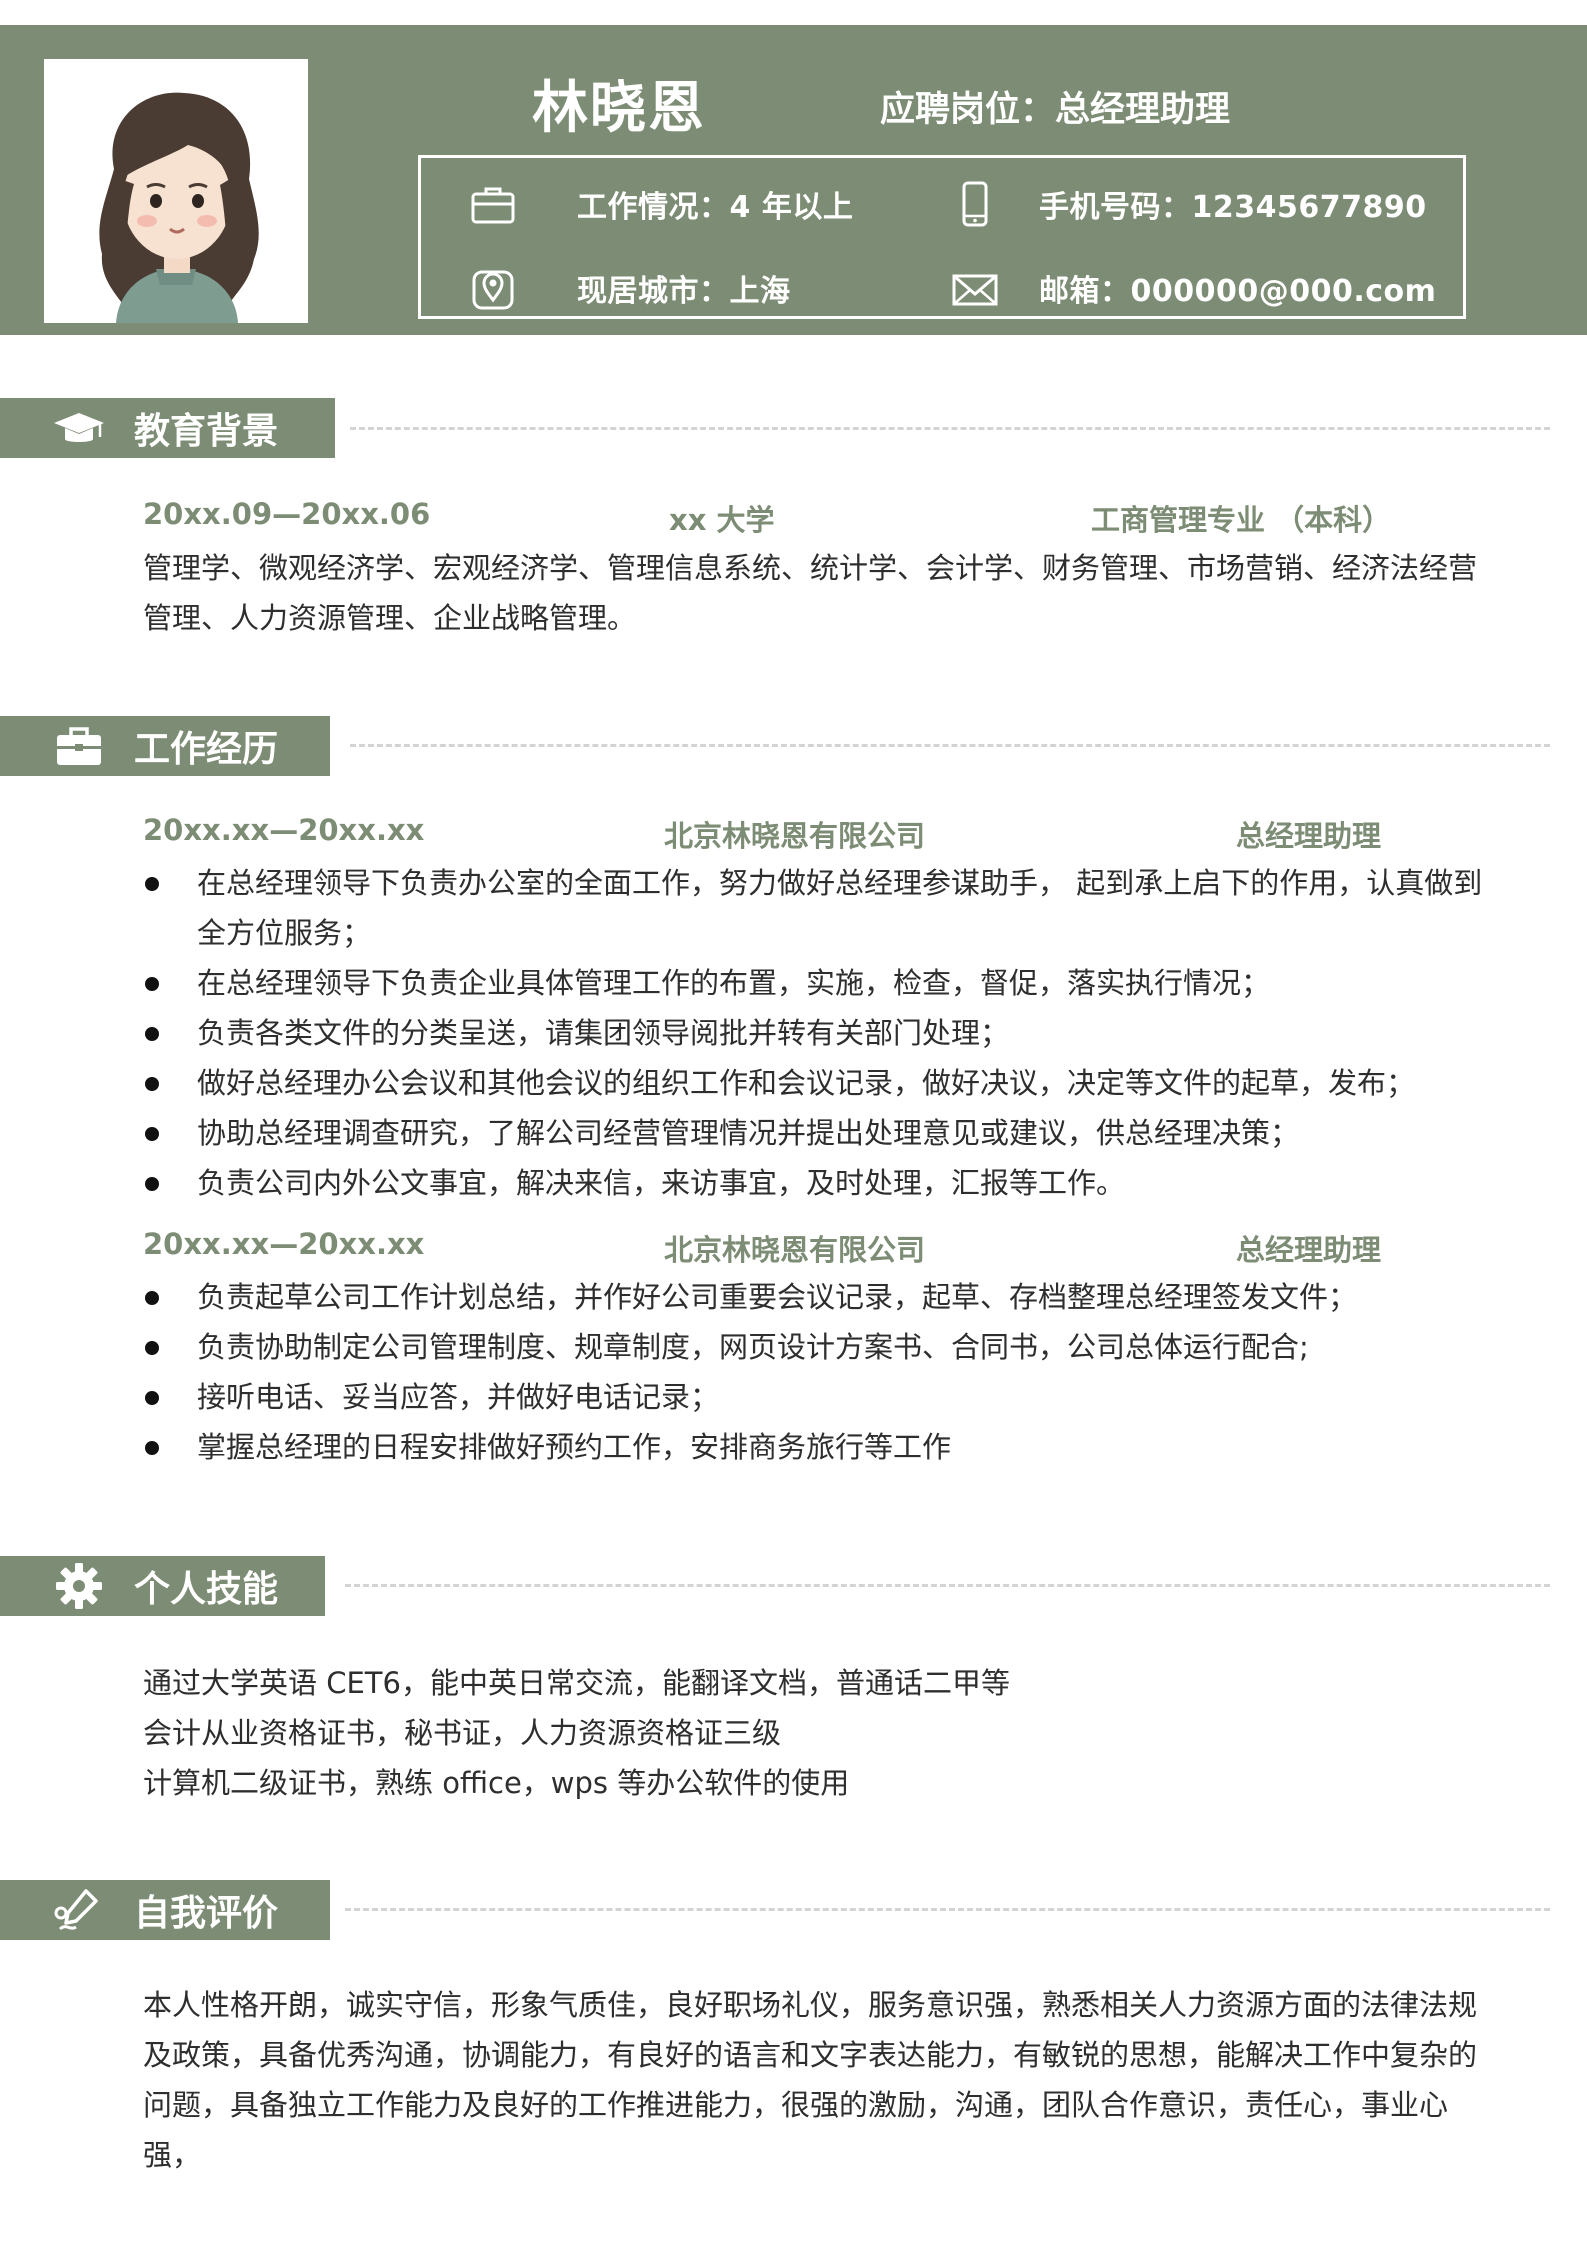 Image resolution: width=1587 pixels, height=2245 pixels. I want to click on applied-position: 应聘岗位：总经理助理, so click(1055, 110).